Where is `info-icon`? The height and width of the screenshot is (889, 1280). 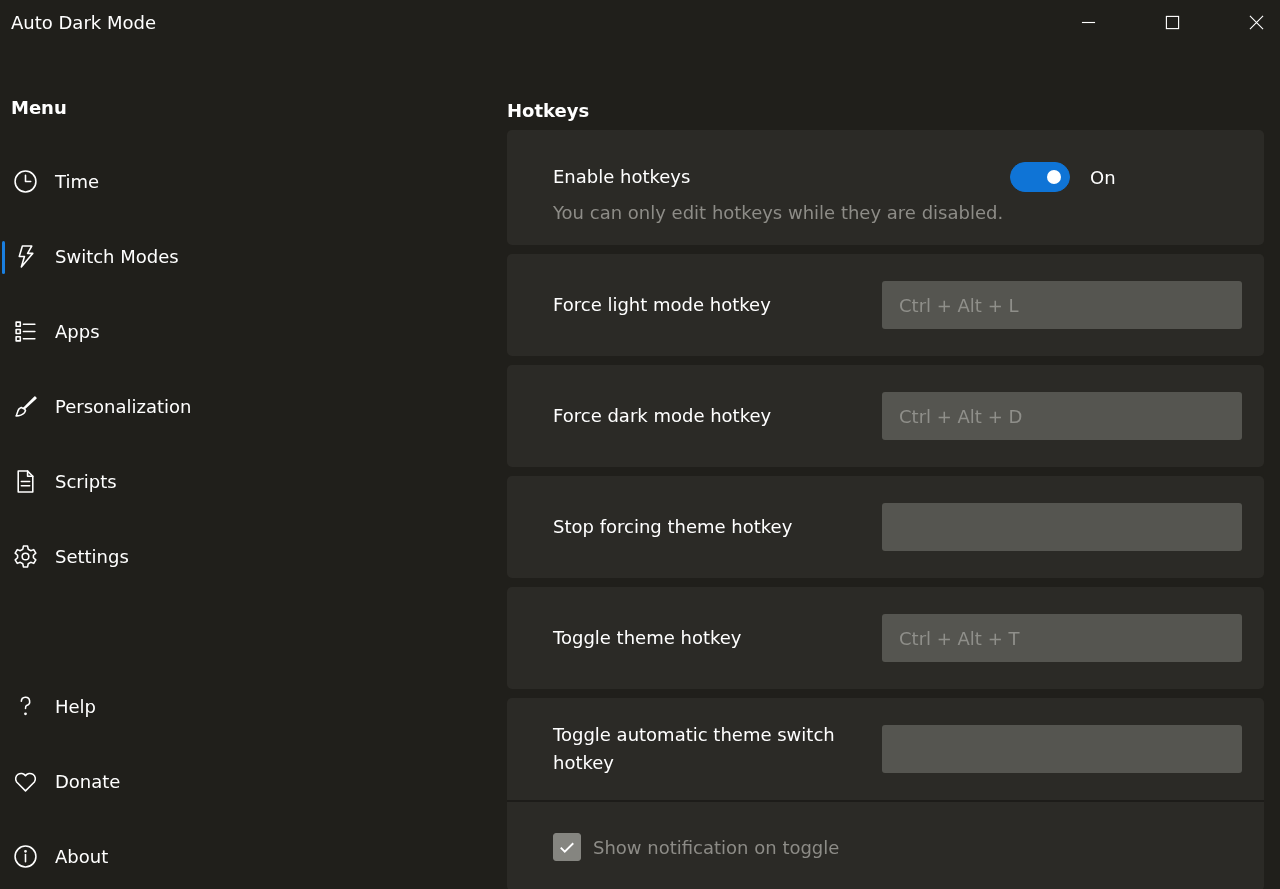 info-icon is located at coordinates (25, 856).